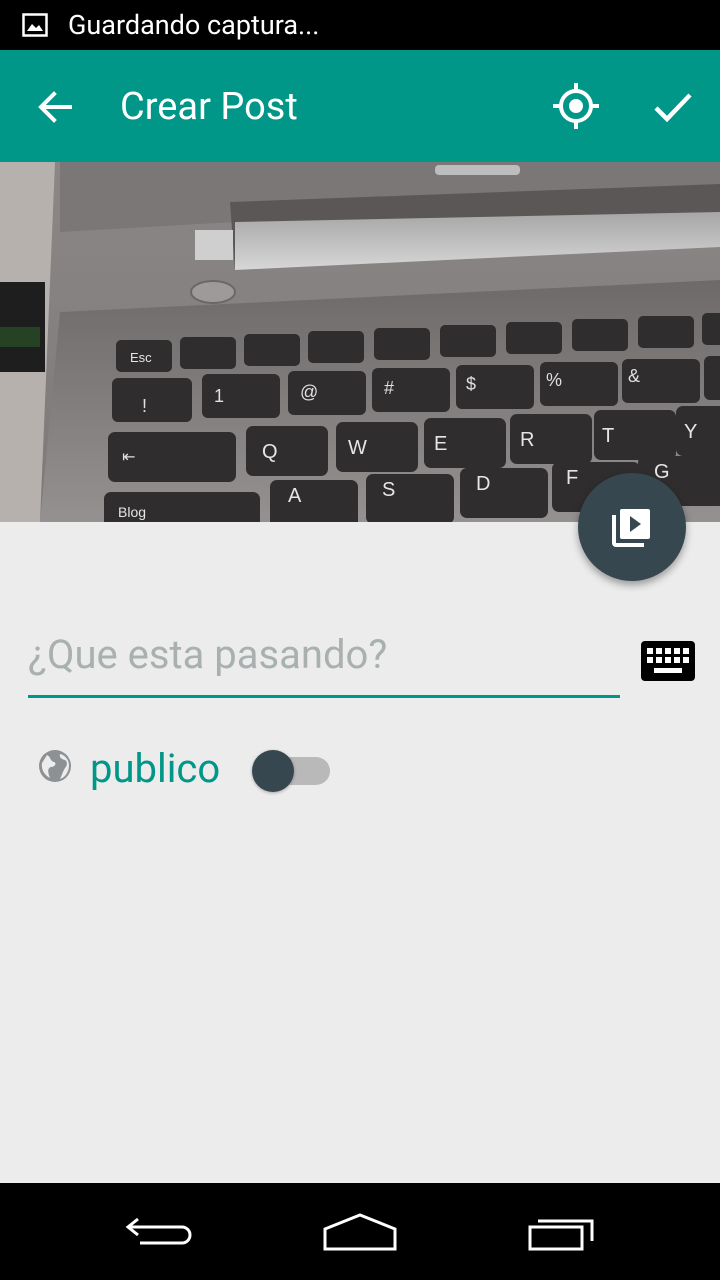  What do you see at coordinates (55, 766) in the screenshot?
I see `globe-icon` at bounding box center [55, 766].